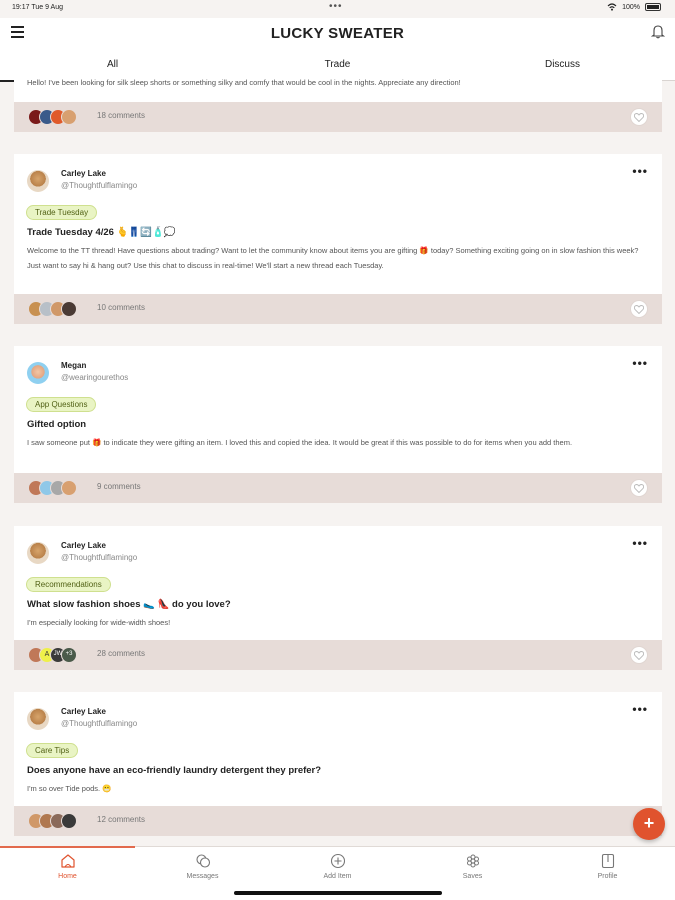 This screenshot has height=900, width=675. I want to click on nav-messages: Messages, so click(202, 866).